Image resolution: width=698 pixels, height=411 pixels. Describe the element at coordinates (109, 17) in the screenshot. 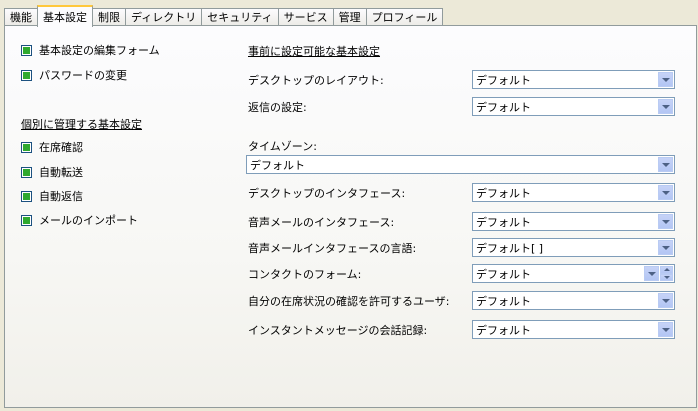

I see `tab-restrictions: 制限` at that location.